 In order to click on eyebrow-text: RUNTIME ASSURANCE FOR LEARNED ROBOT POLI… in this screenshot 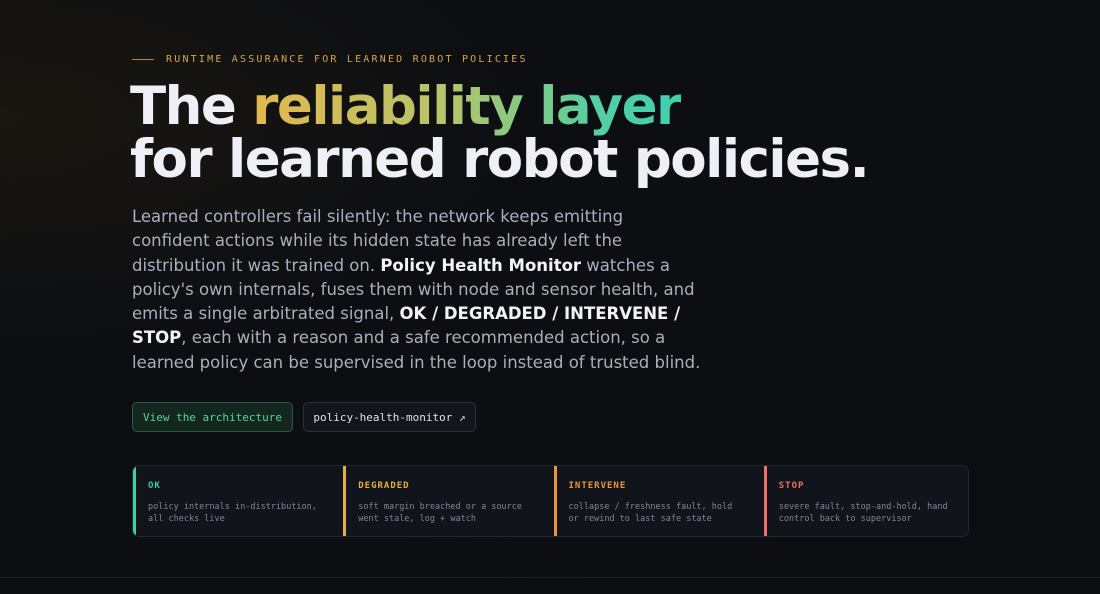, I will do `click(347, 59)`.